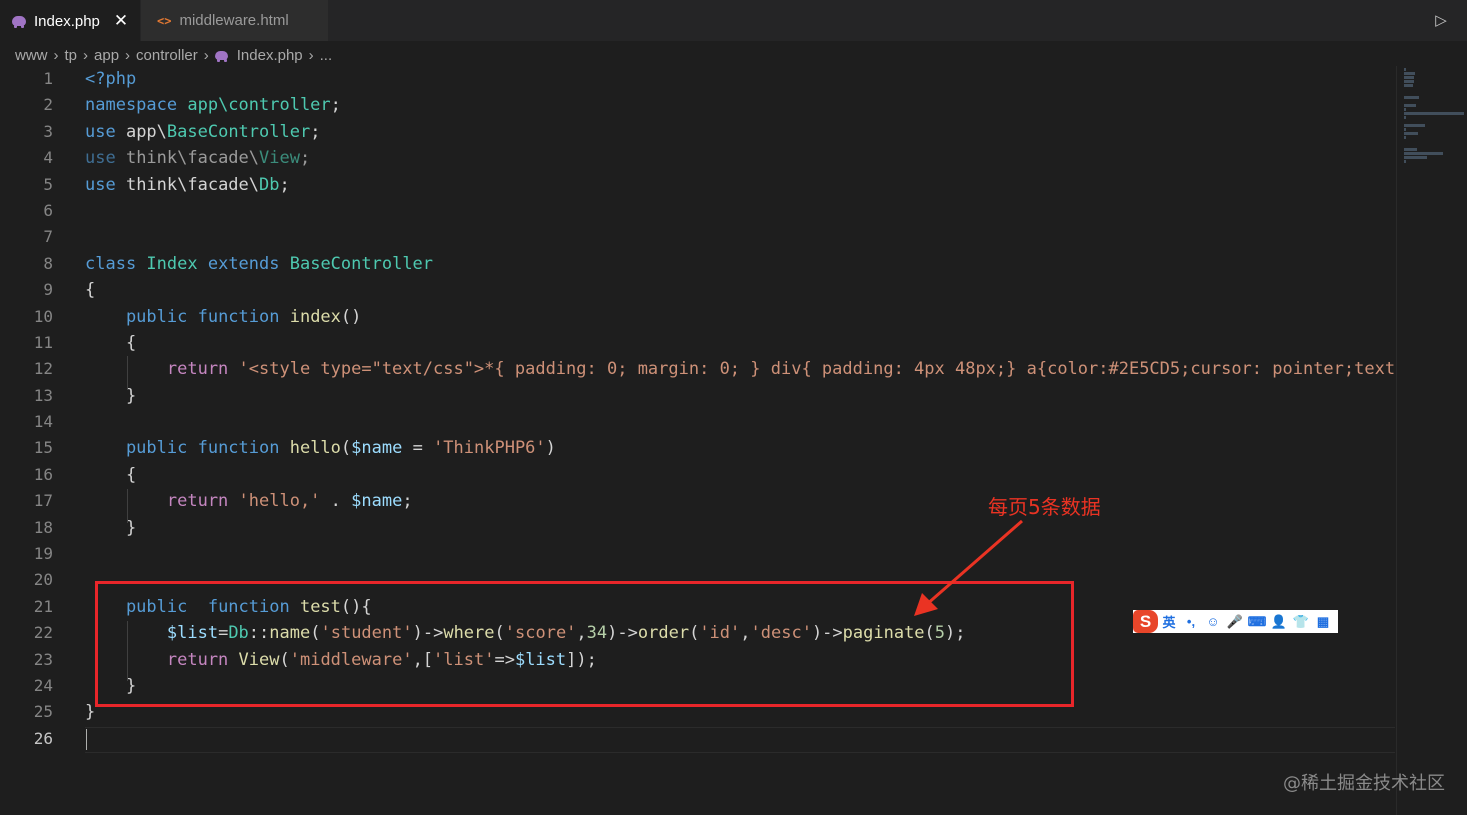 This screenshot has height=815, width=1467. I want to click on code-token: app\controller, so click(259, 105).